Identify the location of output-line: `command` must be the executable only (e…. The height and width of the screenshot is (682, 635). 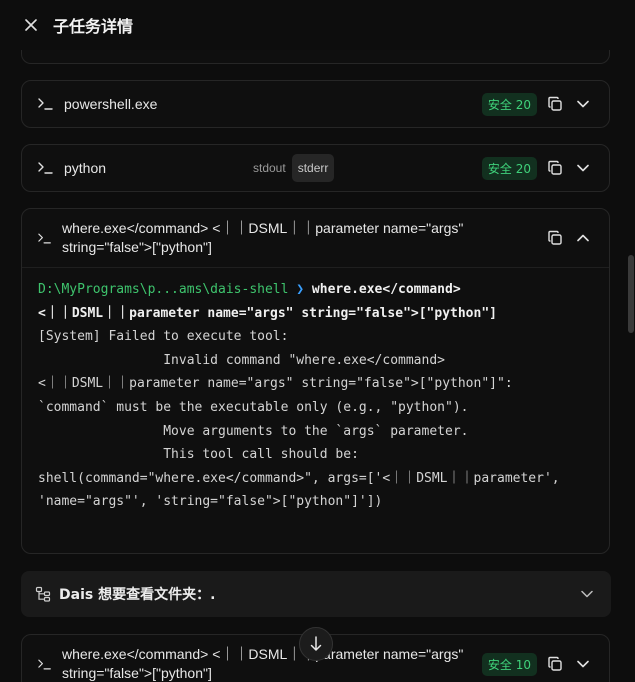
(253, 407).